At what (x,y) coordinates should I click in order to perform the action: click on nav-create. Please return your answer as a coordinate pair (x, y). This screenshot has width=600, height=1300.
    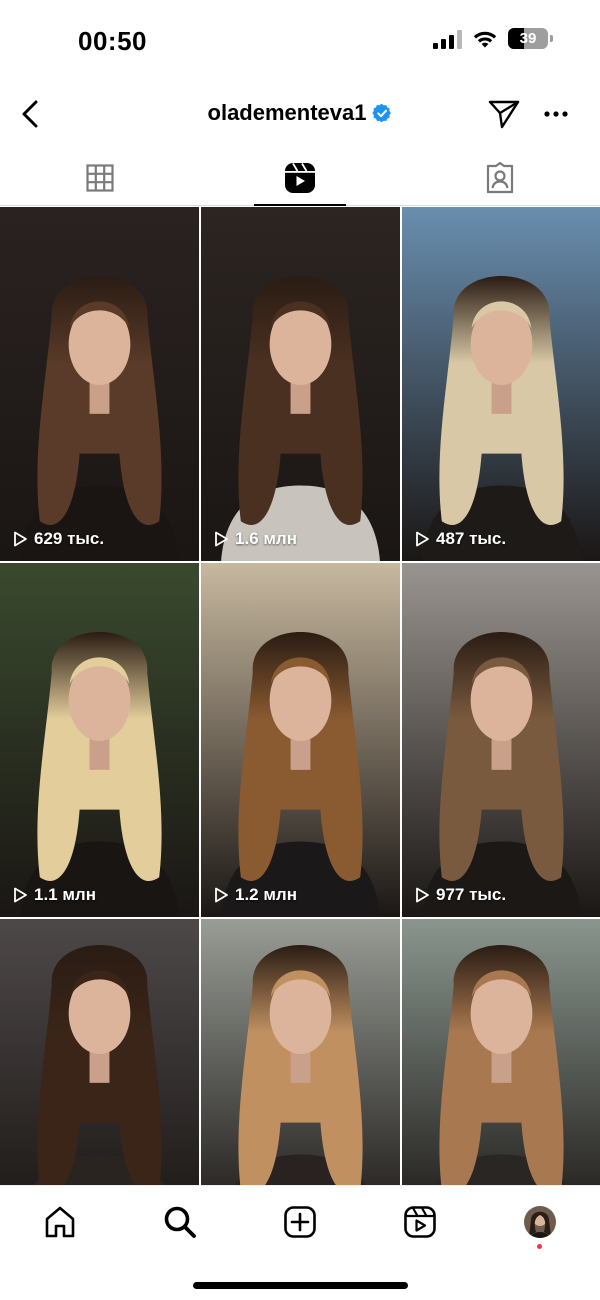
    Looking at the image, I should click on (300, 1222).